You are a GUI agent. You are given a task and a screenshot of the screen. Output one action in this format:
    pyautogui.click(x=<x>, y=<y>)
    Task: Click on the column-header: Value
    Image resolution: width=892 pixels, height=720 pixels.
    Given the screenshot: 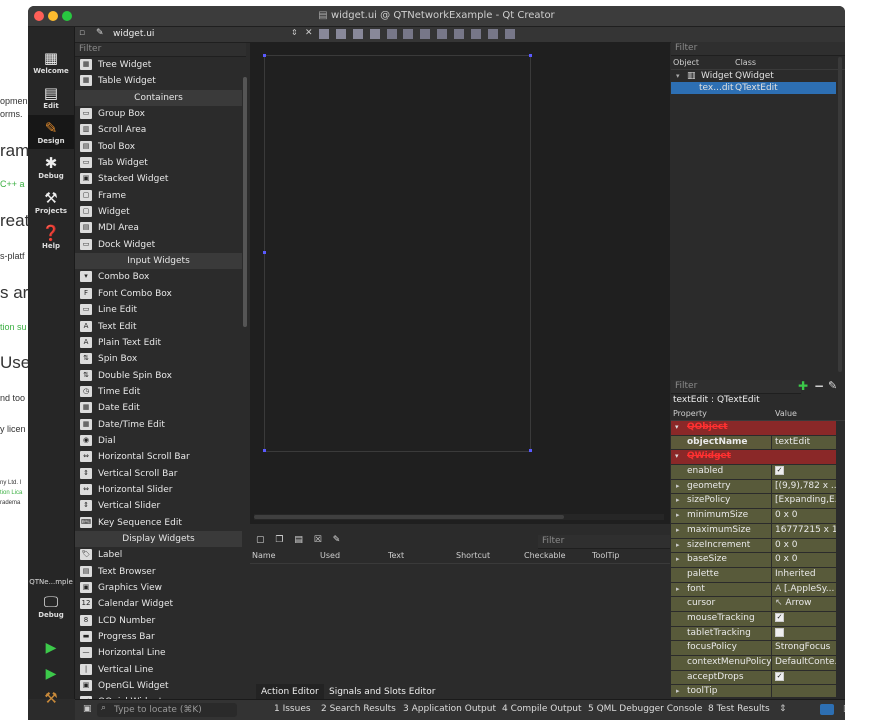 What is the action you would take?
    pyautogui.click(x=786, y=413)
    